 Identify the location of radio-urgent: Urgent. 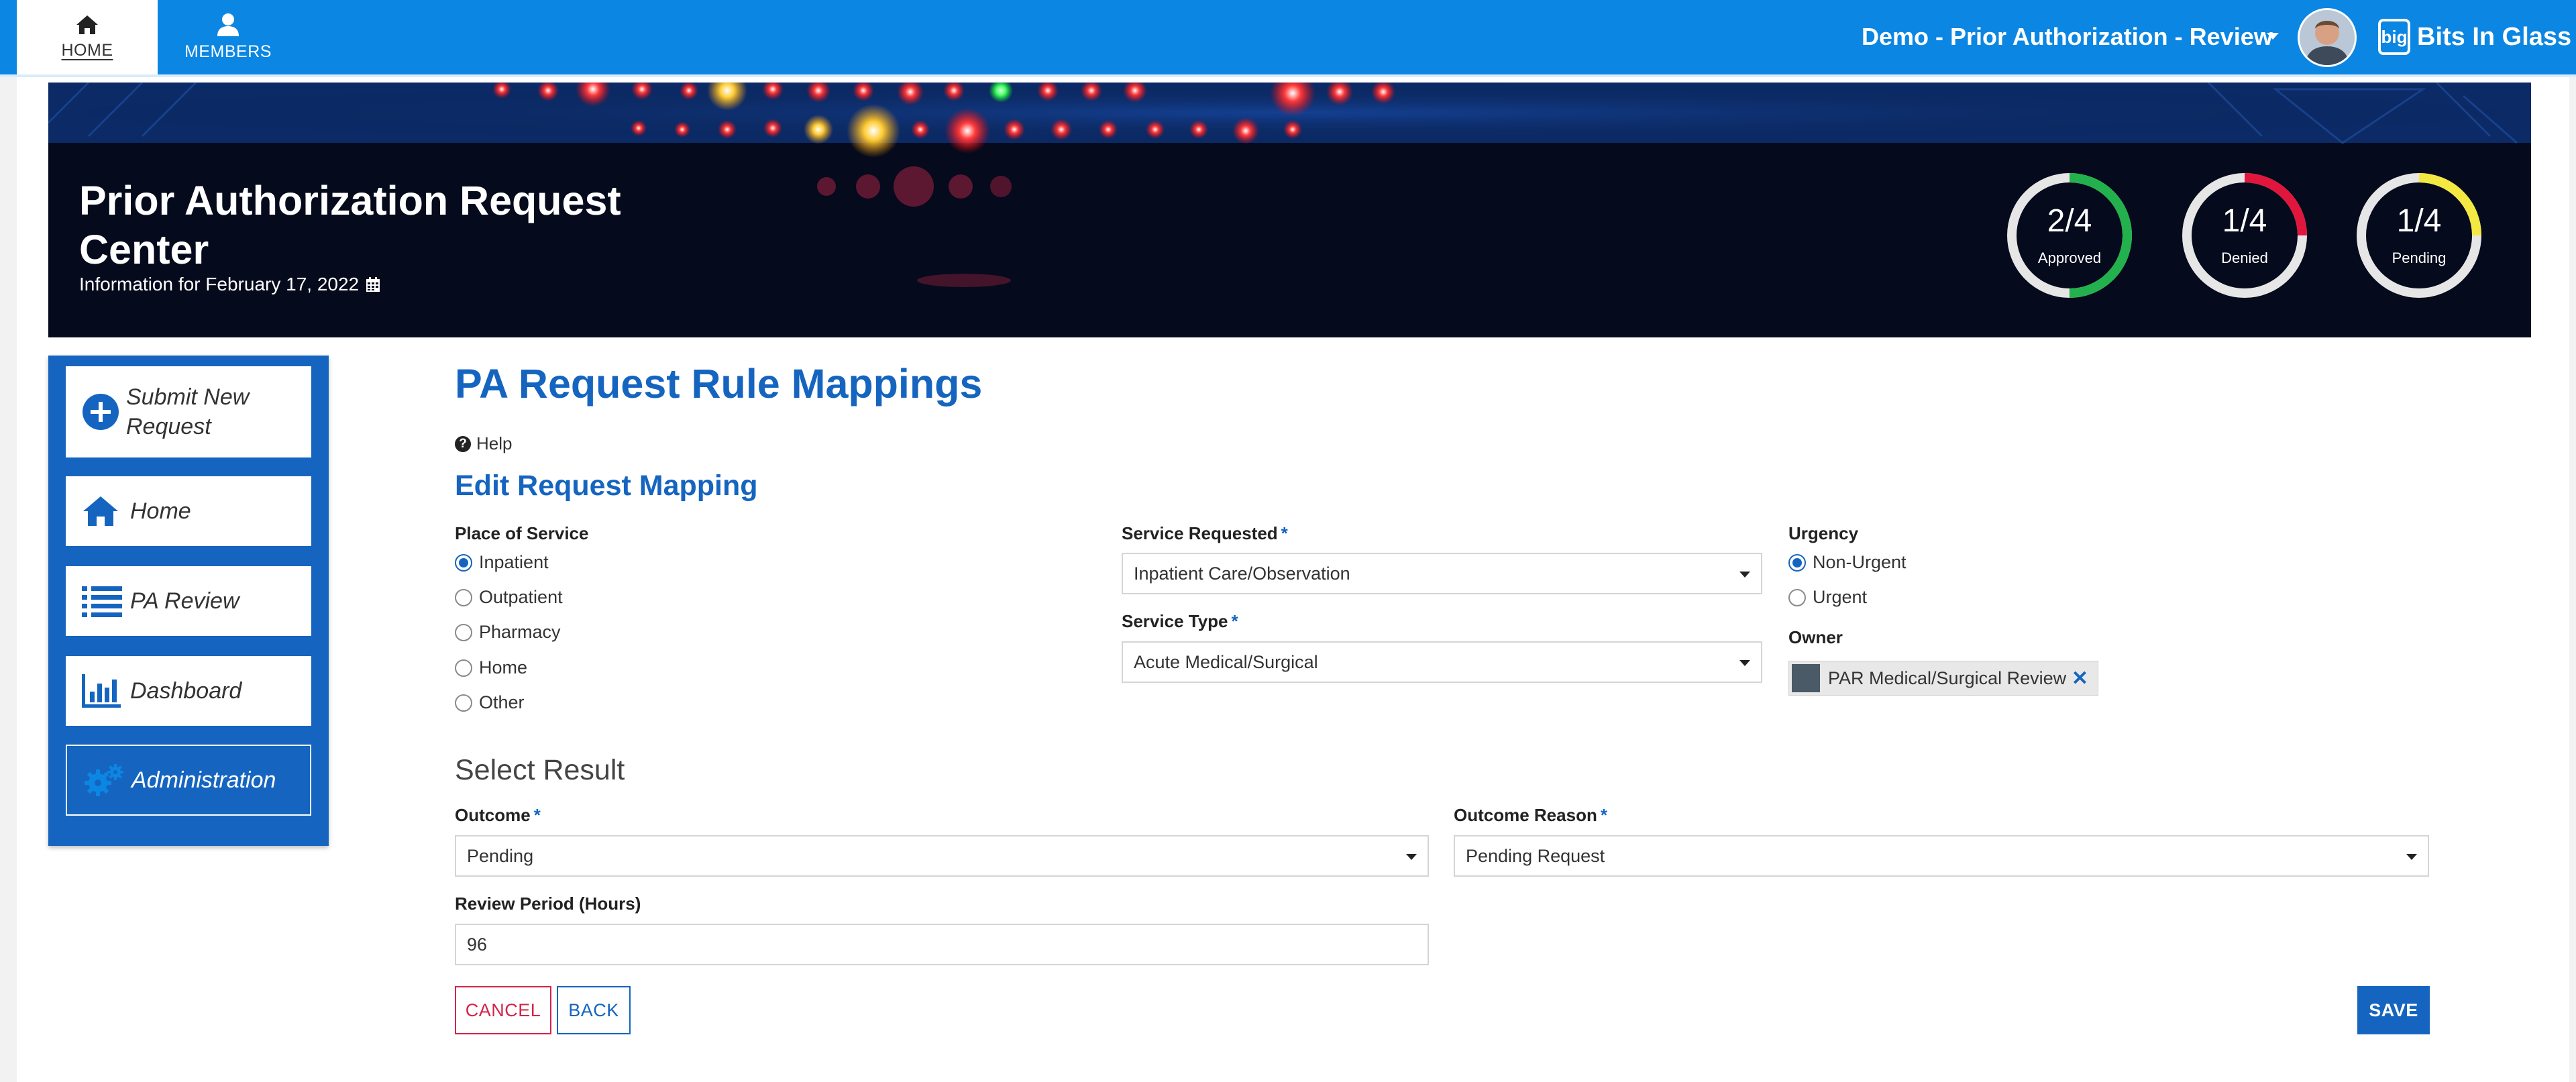
(1827, 597).